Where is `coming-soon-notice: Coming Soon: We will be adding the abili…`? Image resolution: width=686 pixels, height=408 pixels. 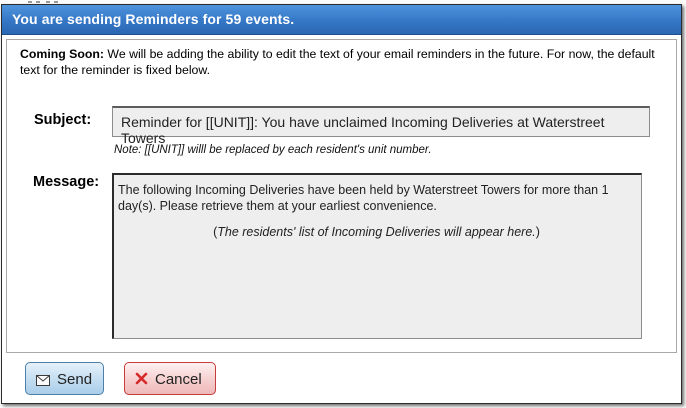
coming-soon-notice: Coming Soon: We will be adding the abili… is located at coordinates (345, 62).